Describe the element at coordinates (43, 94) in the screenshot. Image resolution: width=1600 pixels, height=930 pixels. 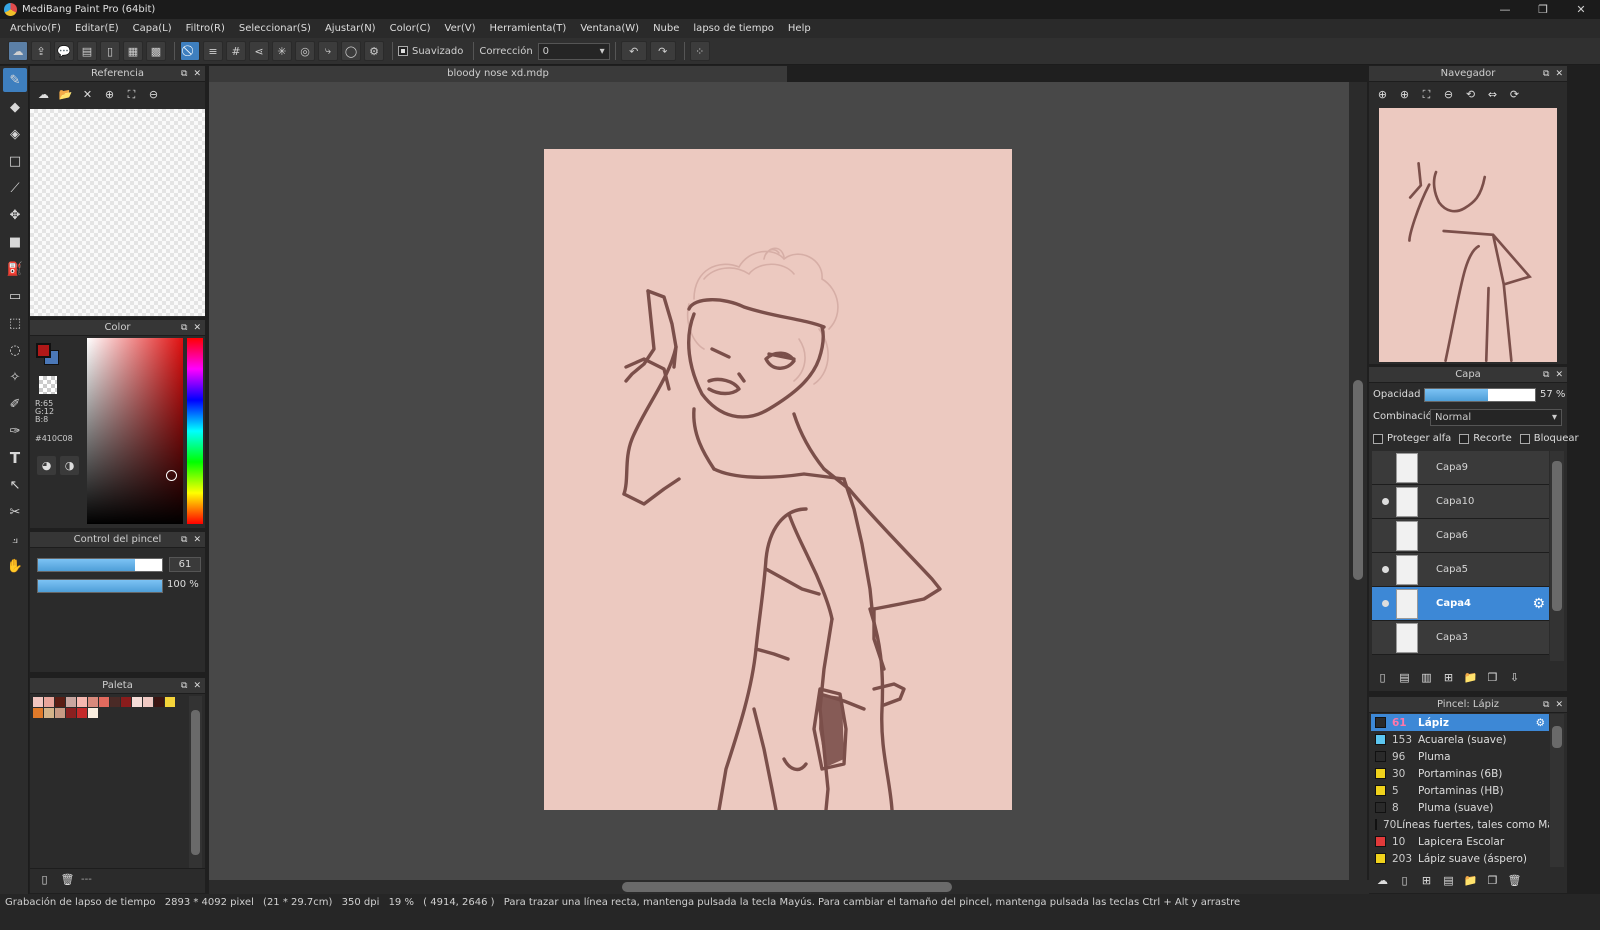
I see `cloud-upload-icon: ☁` at that location.